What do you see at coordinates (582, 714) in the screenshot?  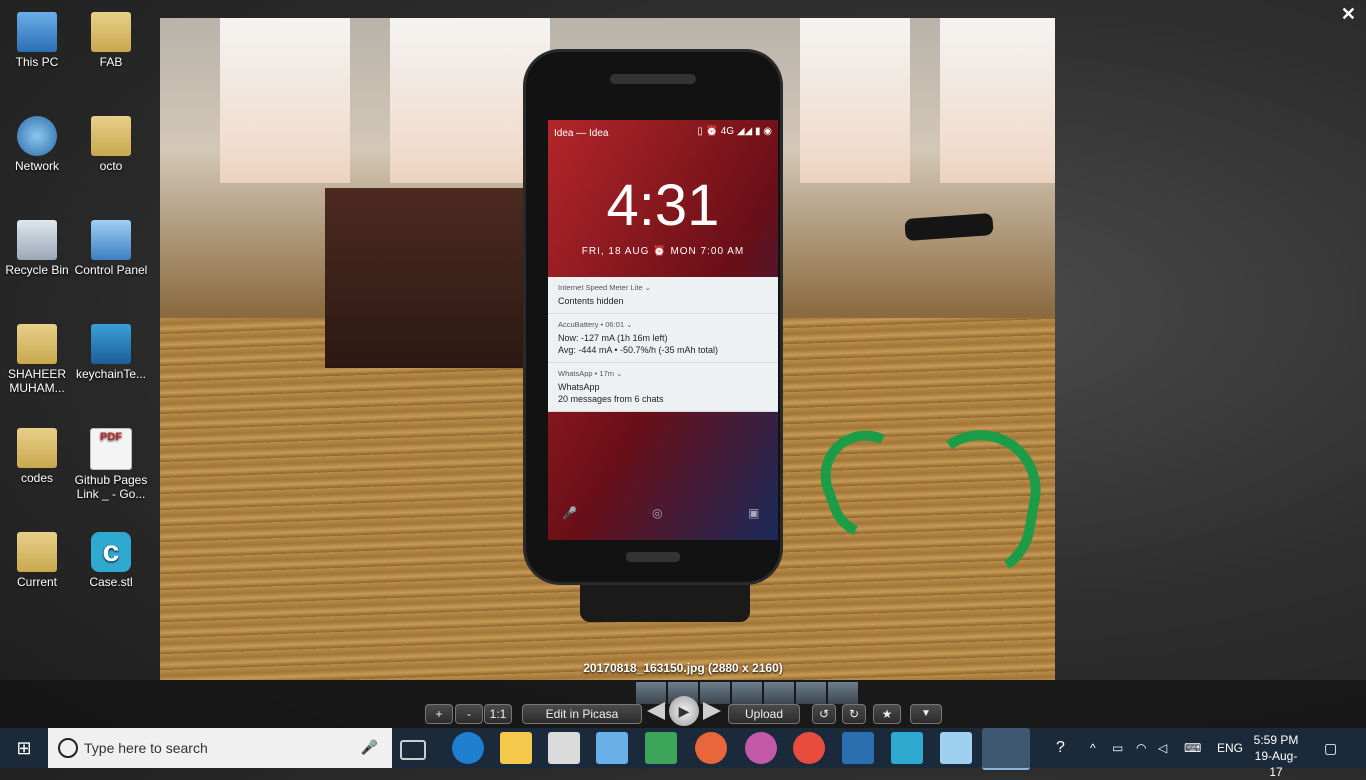 I see `edit-in-picasa-button: Edit in Picasa` at bounding box center [582, 714].